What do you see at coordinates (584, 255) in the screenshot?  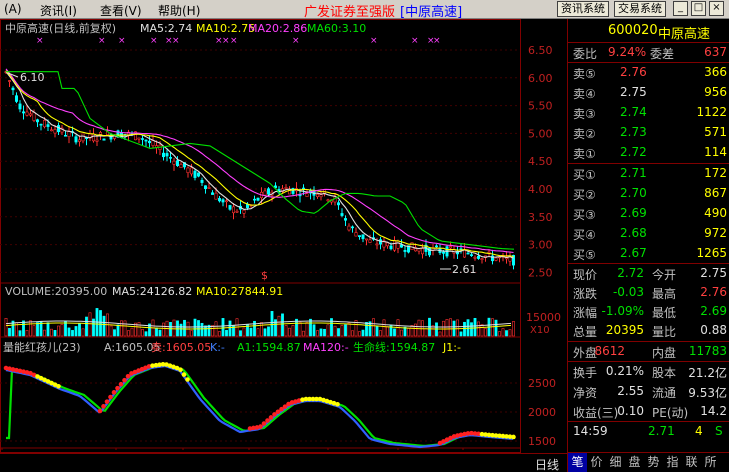 I see `book-label: 买⑤` at bounding box center [584, 255].